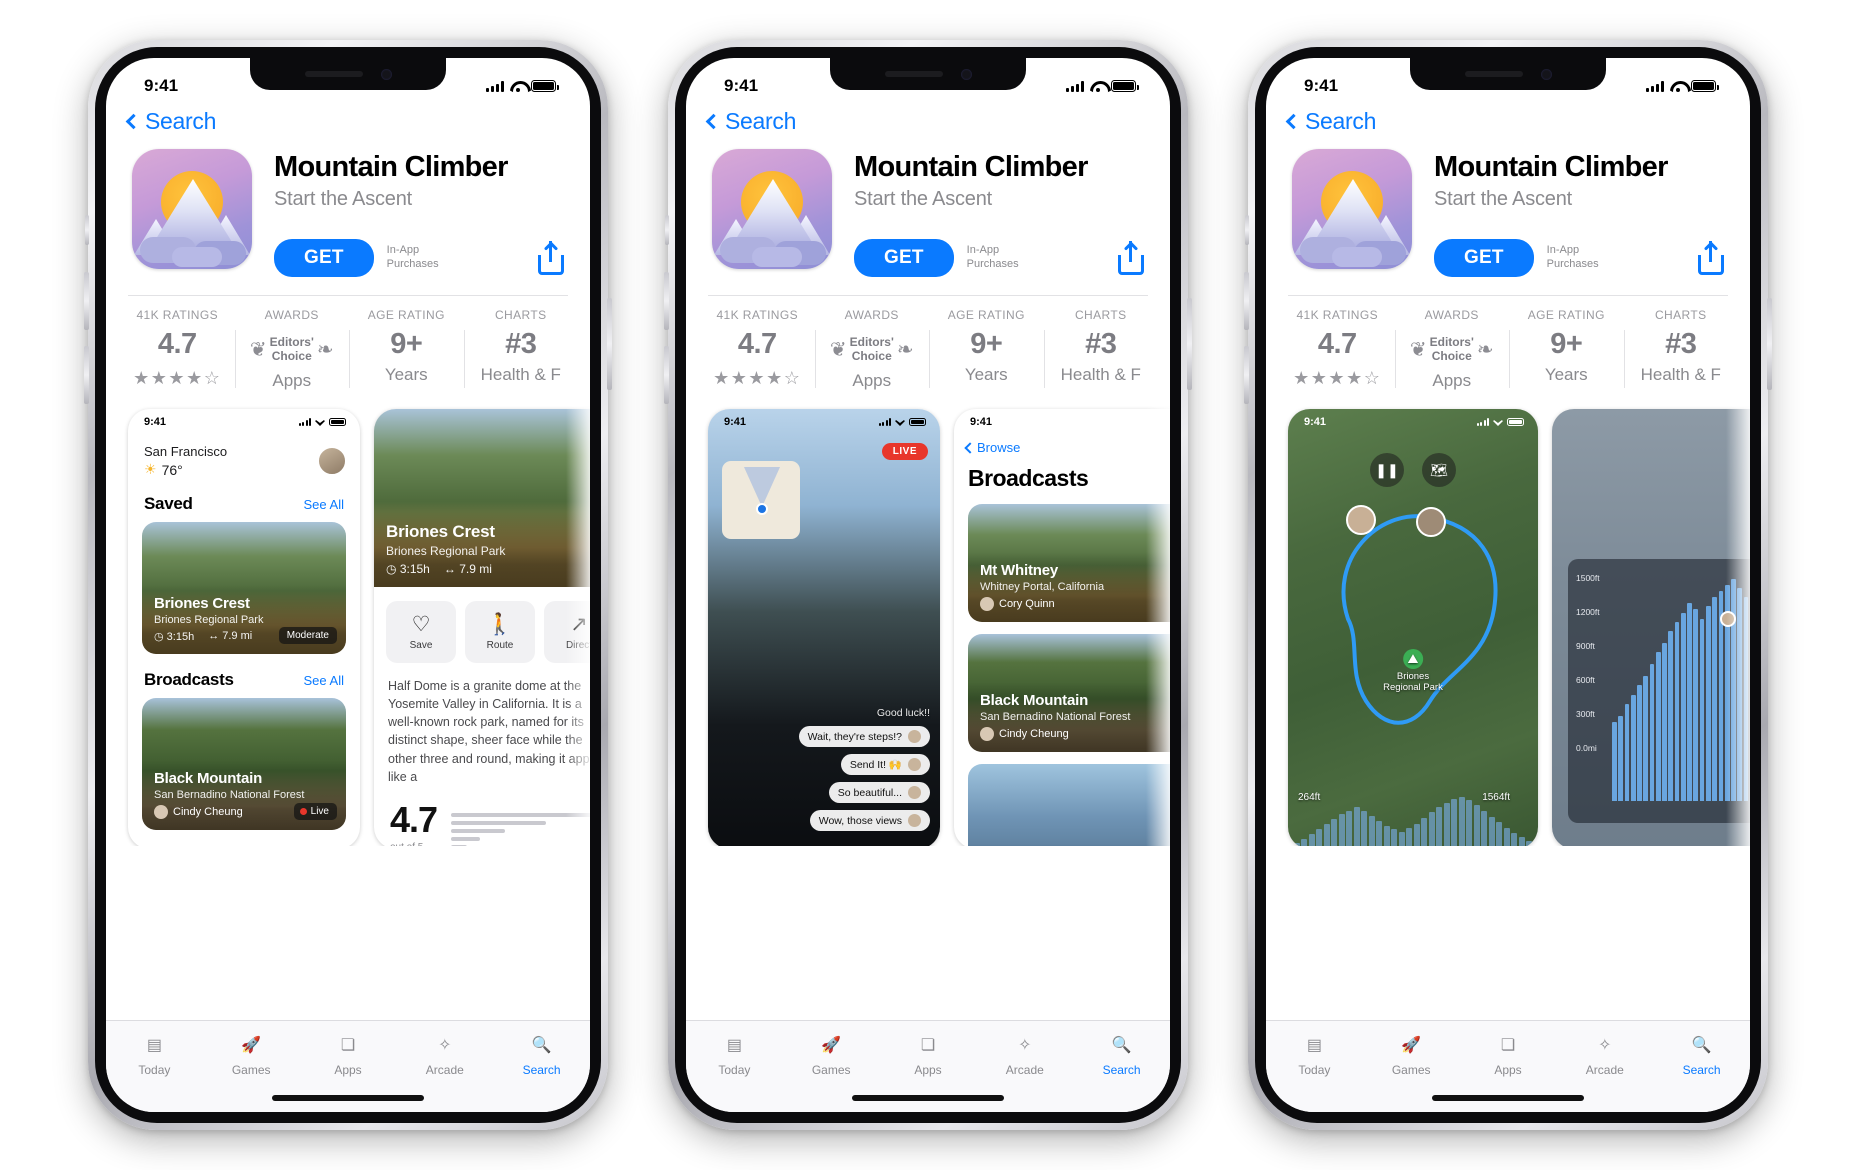 The width and height of the screenshot is (1856, 1170). I want to click on difficulty-badge: Moderate, so click(307, 635).